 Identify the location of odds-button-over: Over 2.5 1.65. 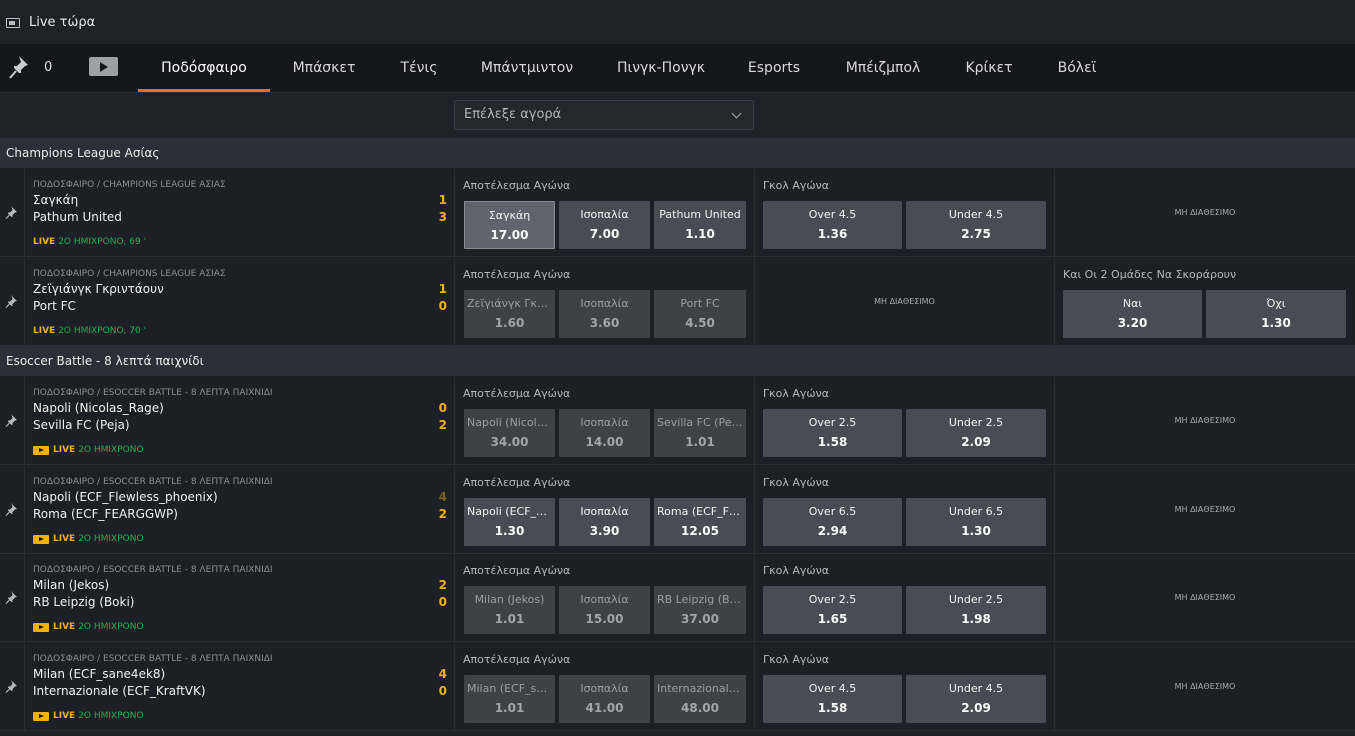
(832, 610).